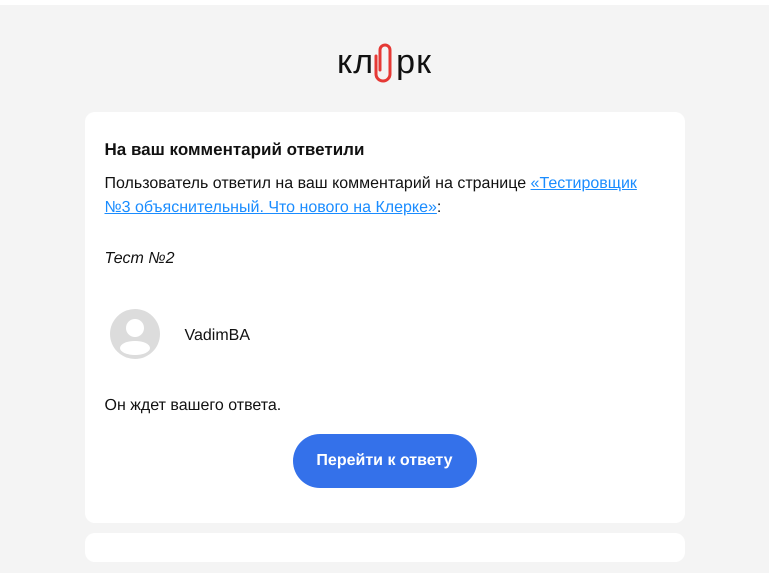 Image resolution: width=769 pixels, height=573 pixels. I want to click on notification-text: Пользователь ответил на ваш комментарий на странице «Тестировщик №3 объяснительный. Что нового на Клерке»:, so click(371, 196).